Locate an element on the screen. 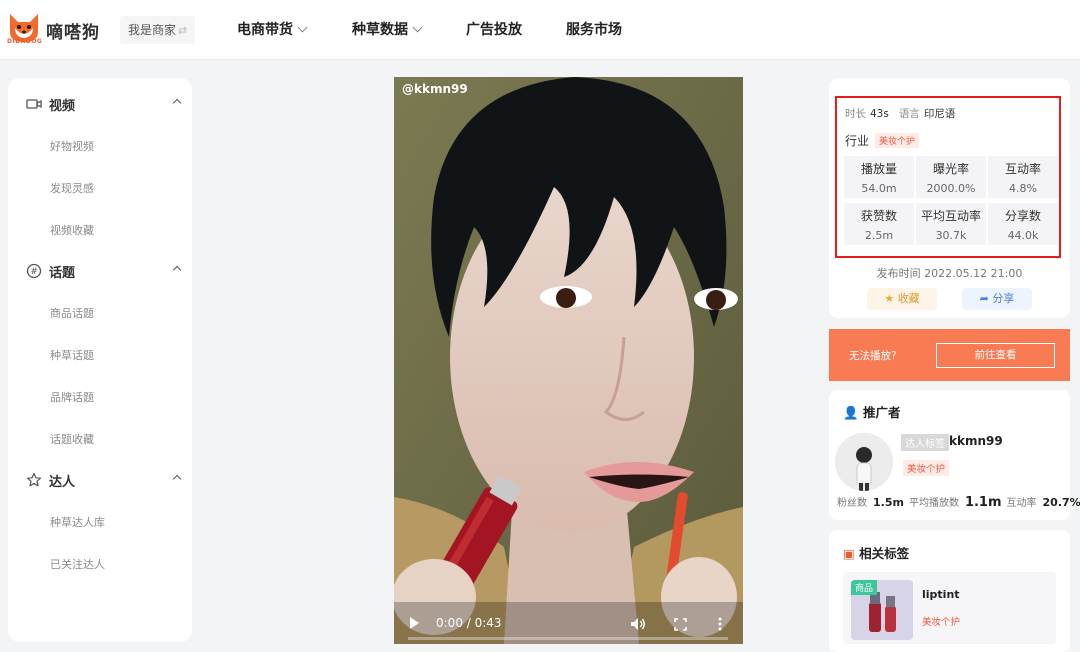 The image size is (1080, 652). language-label: 语言 is located at coordinates (909, 114).